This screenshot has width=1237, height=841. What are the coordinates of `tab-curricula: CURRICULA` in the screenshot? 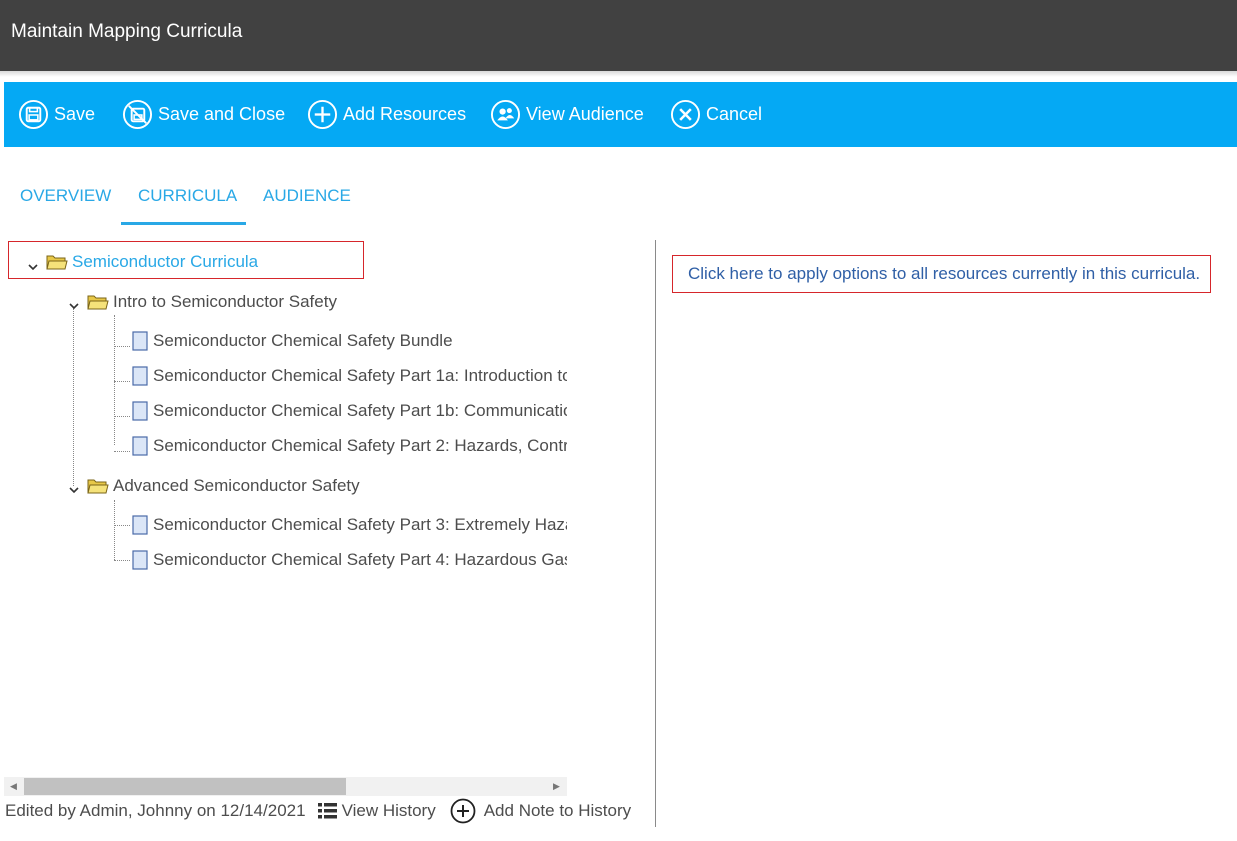 It's located at (187, 196).